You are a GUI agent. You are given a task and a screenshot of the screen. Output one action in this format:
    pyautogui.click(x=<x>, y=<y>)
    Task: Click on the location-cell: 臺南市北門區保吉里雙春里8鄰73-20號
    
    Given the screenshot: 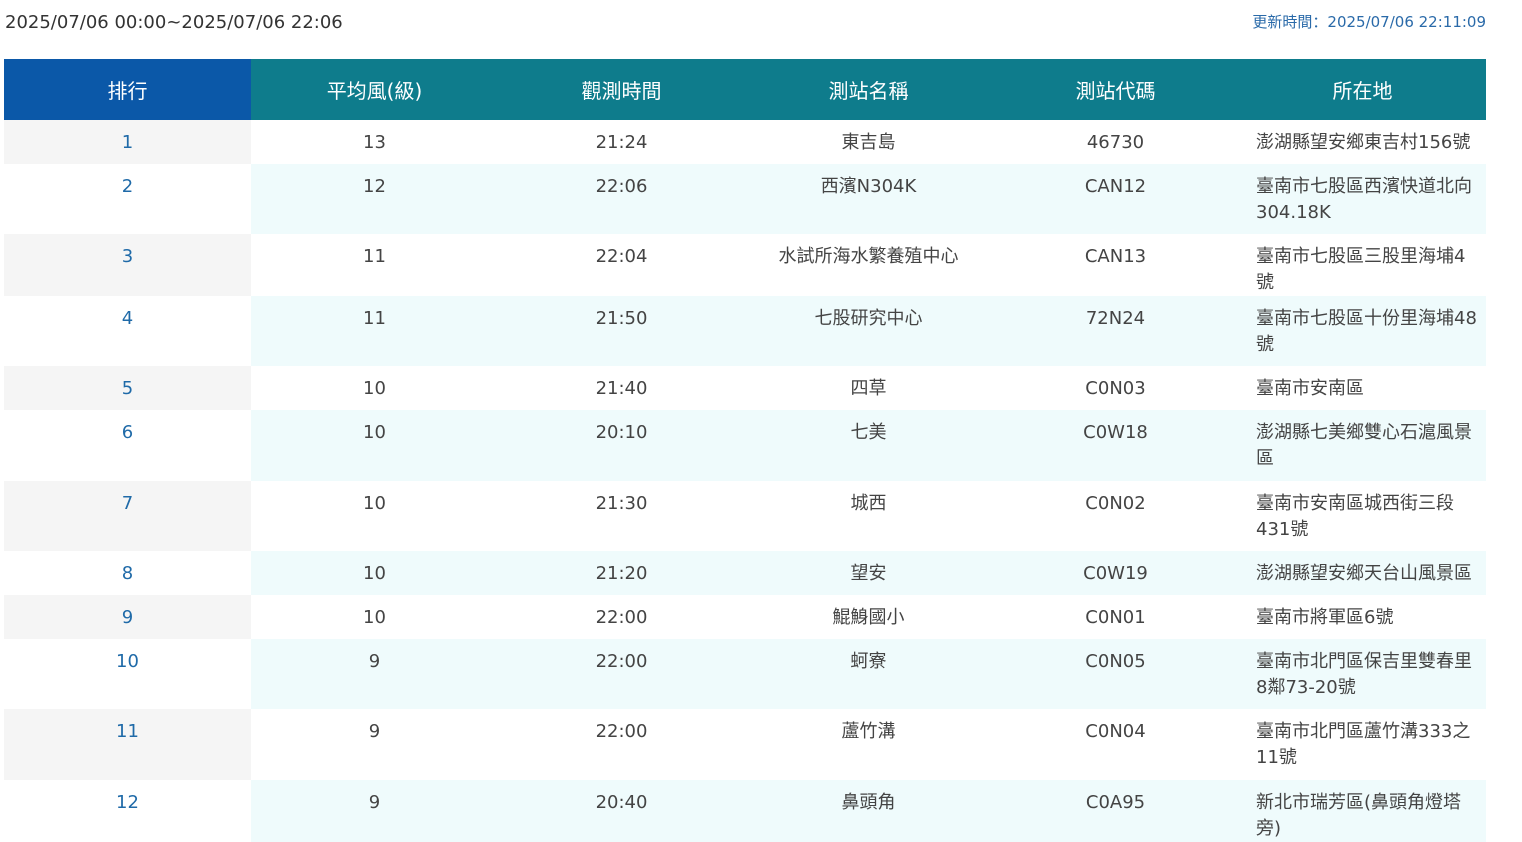 What is the action you would take?
    pyautogui.click(x=1362, y=674)
    